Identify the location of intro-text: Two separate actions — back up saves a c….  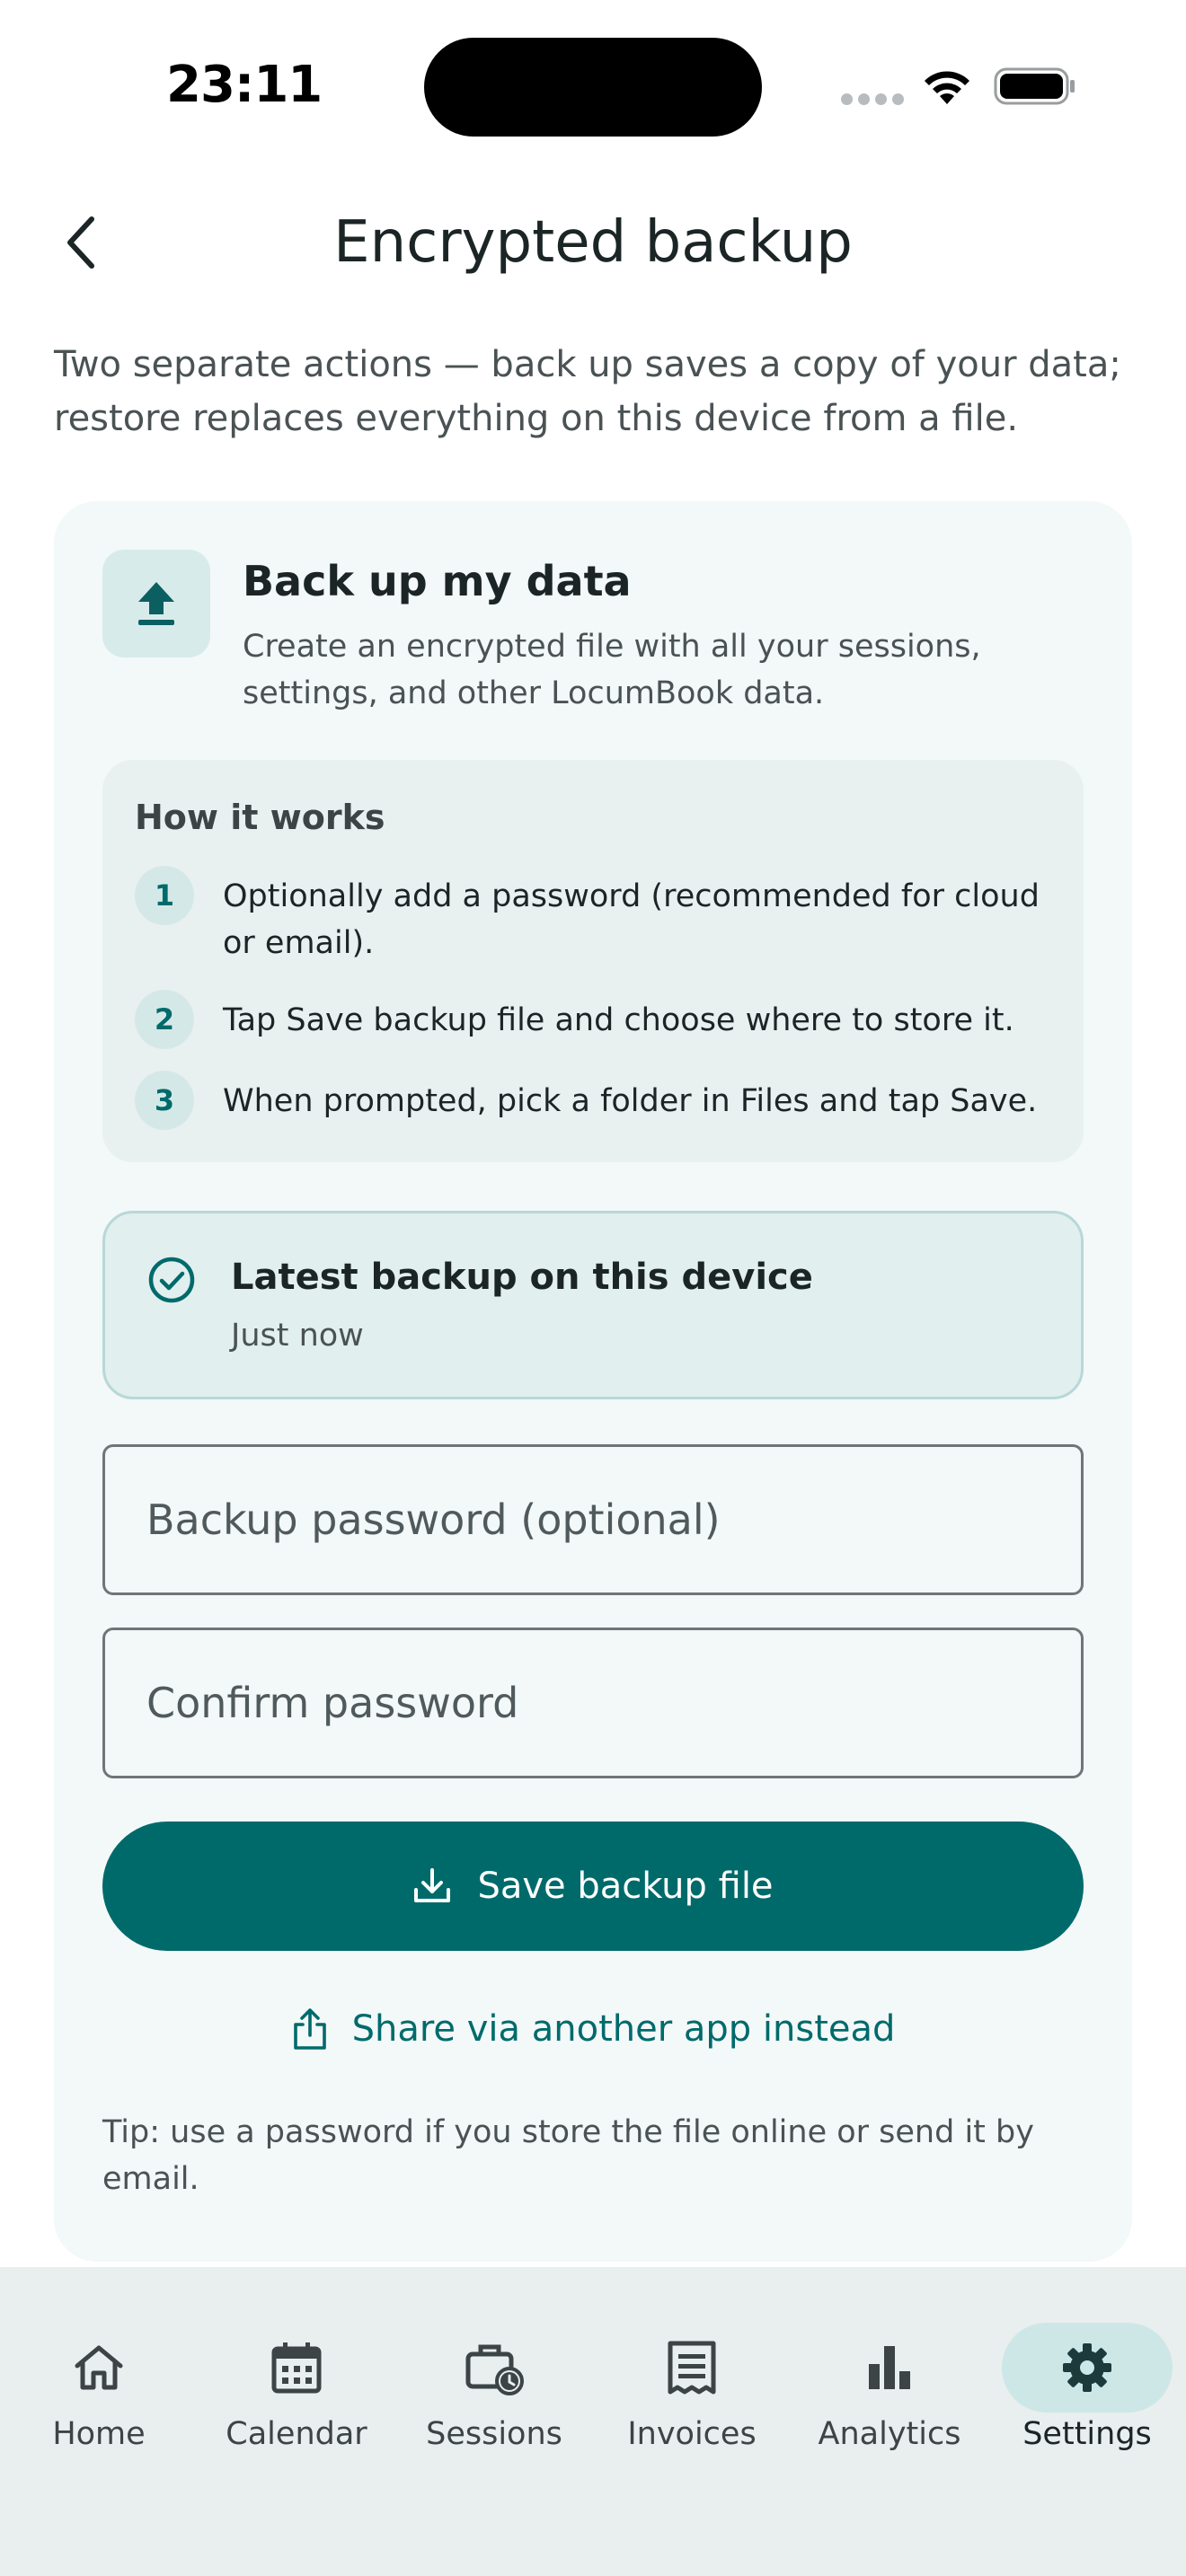
(587, 391).